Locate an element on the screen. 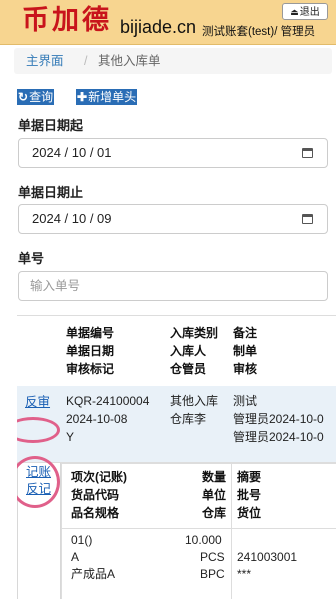  col-item-no: 项次(记账) is located at coordinates (99, 477).